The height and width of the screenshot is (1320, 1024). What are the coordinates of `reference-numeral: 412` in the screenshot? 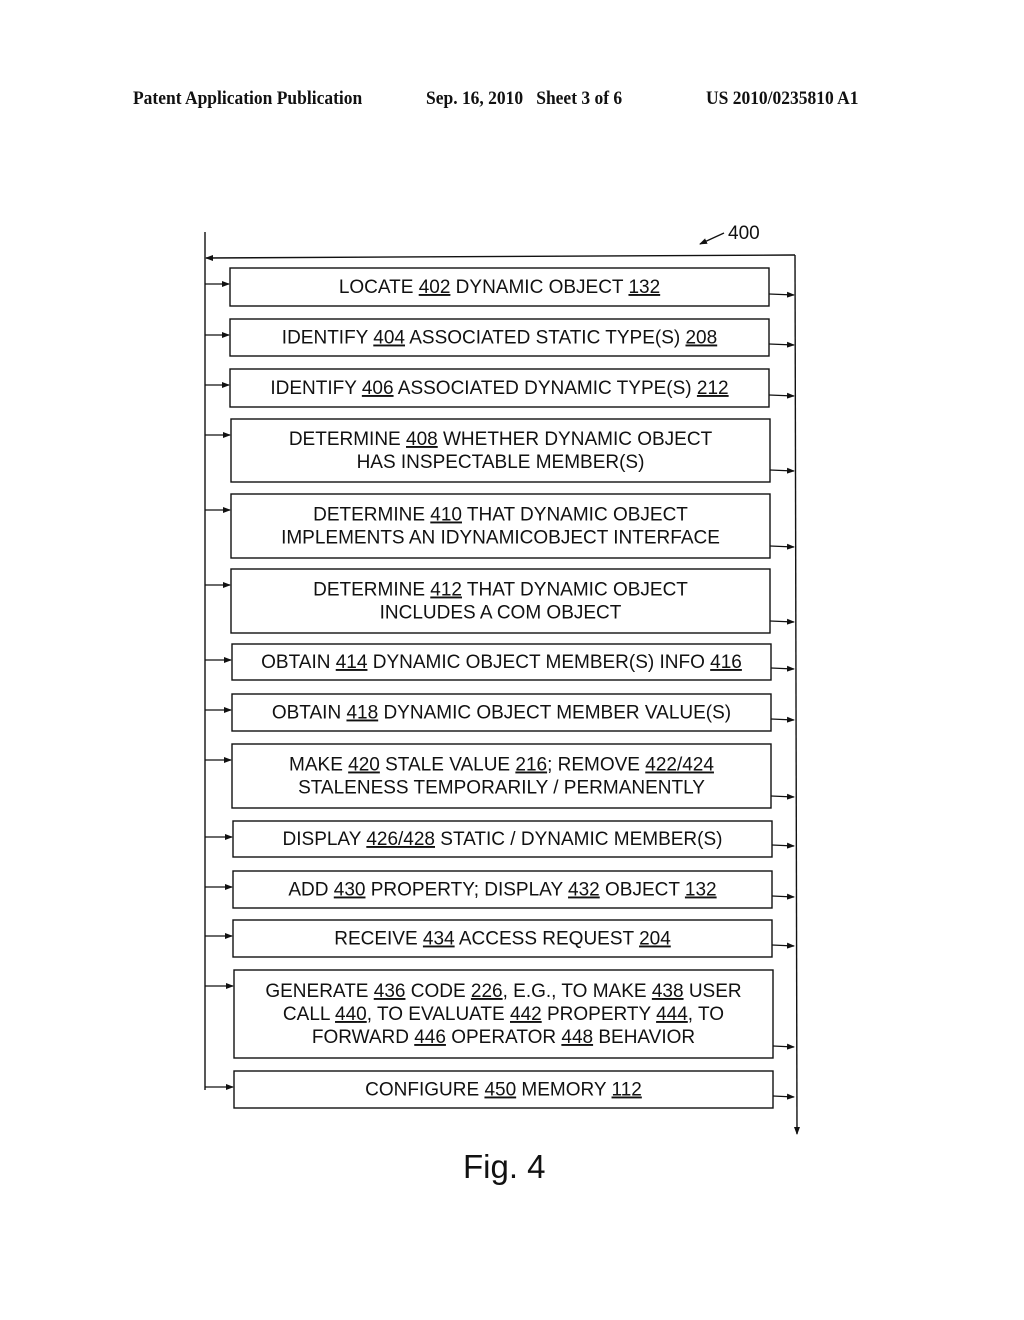 It's located at (446, 590).